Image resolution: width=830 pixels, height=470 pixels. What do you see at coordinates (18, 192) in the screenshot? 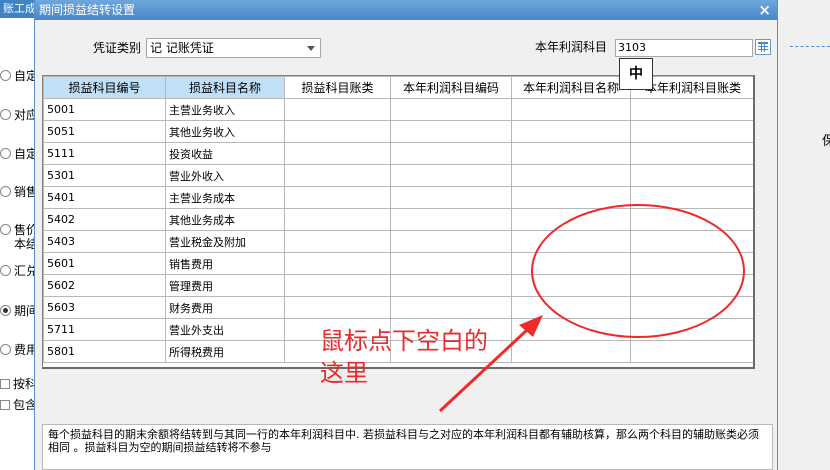
I see `background-option: 销售` at bounding box center [18, 192].